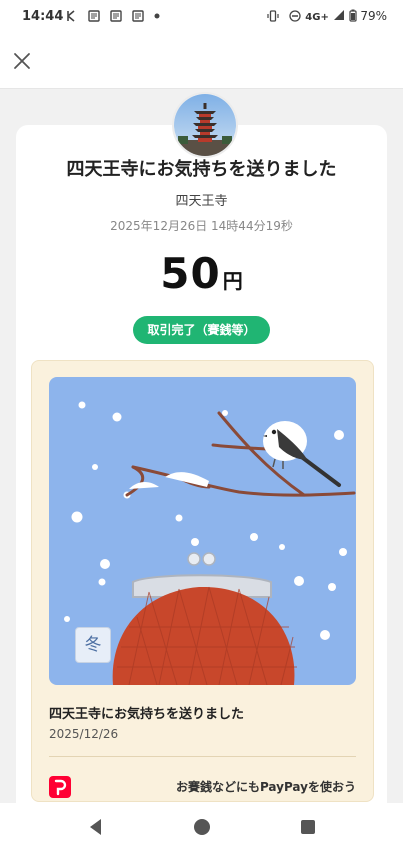 The height and width of the screenshot is (851, 403). Describe the element at coordinates (338, 15) in the screenshot. I see `signal-icon` at that location.